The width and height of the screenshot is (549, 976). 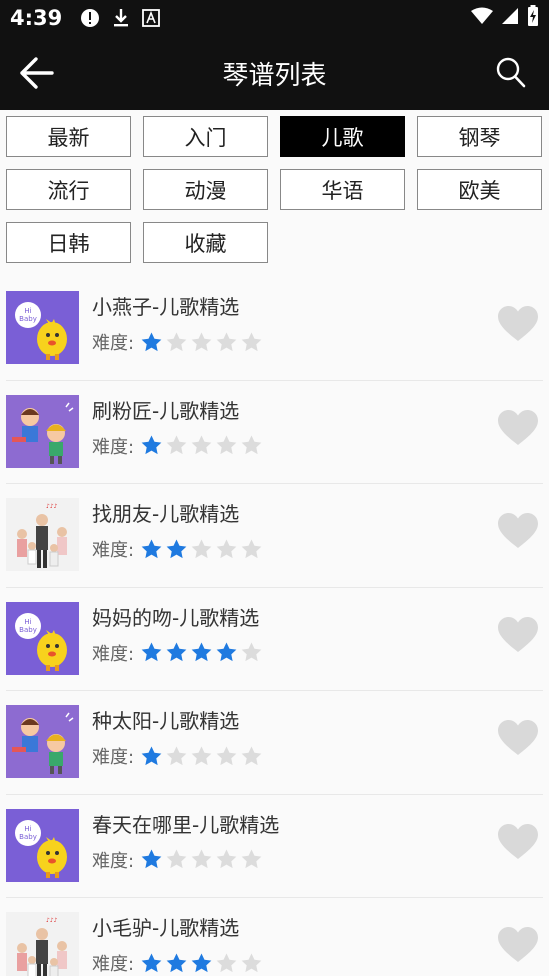 I want to click on song-row: Hi Baby 春天在哪里-儿歌精选 难度:, so click(x=274, y=846).